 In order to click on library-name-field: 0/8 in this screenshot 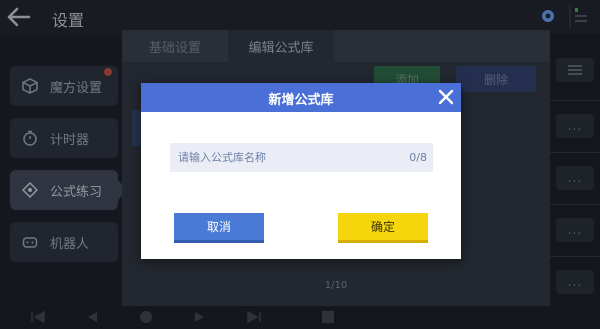, I will do `click(301, 157)`.